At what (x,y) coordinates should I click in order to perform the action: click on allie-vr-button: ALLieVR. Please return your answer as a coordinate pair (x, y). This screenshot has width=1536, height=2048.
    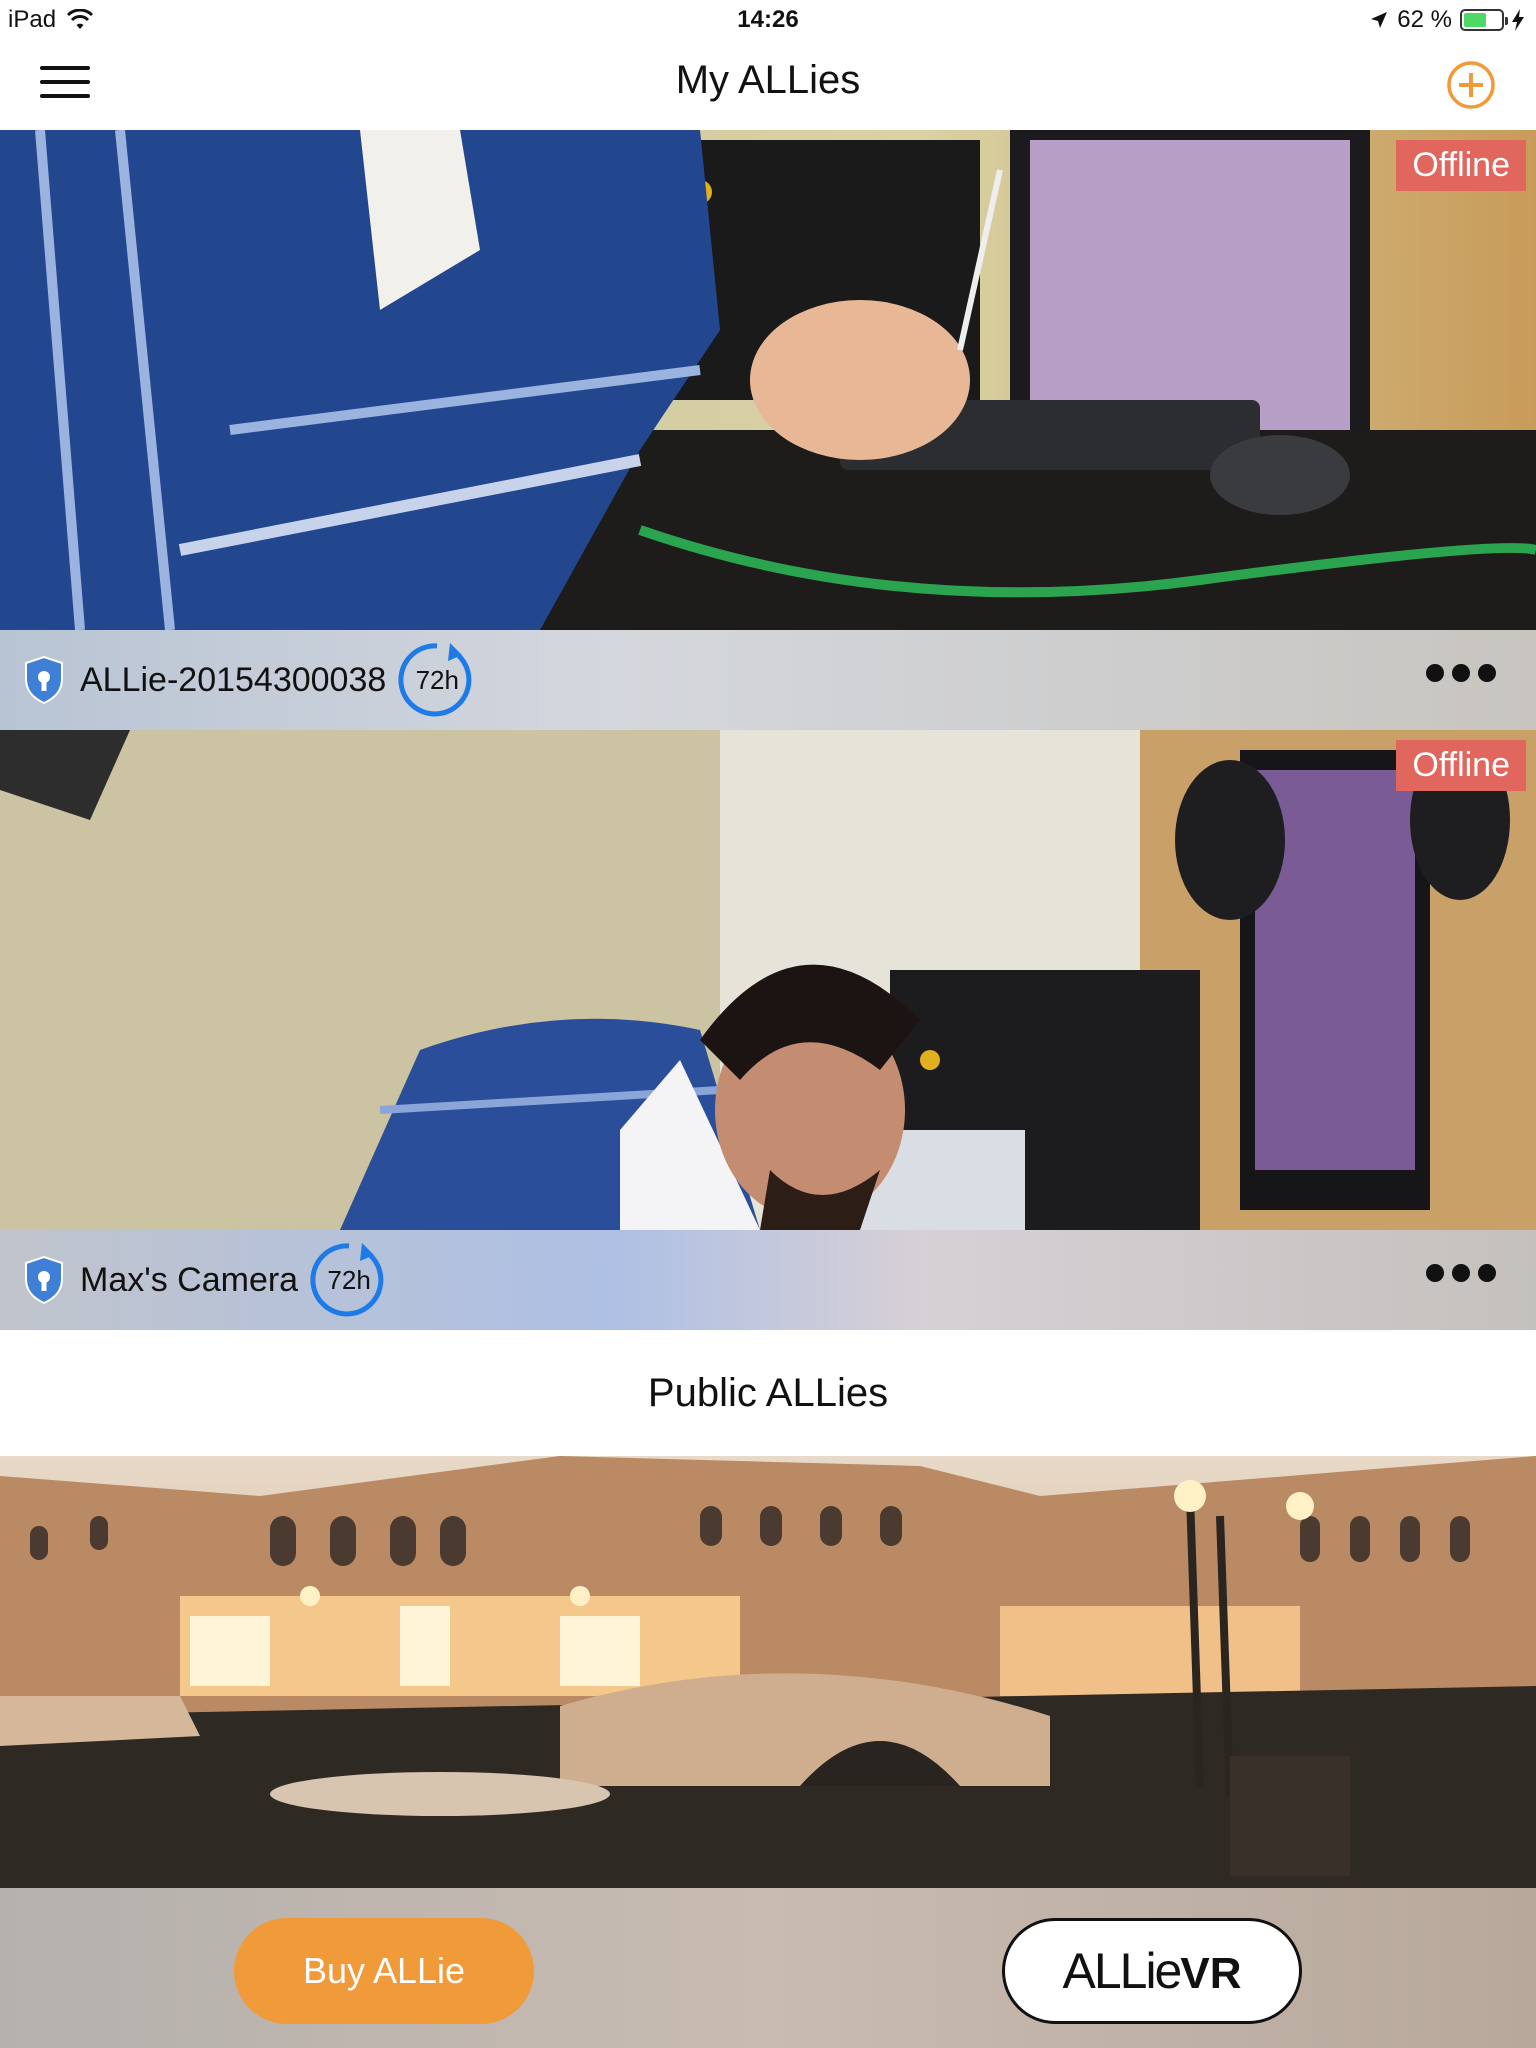
    Looking at the image, I should click on (1152, 1971).